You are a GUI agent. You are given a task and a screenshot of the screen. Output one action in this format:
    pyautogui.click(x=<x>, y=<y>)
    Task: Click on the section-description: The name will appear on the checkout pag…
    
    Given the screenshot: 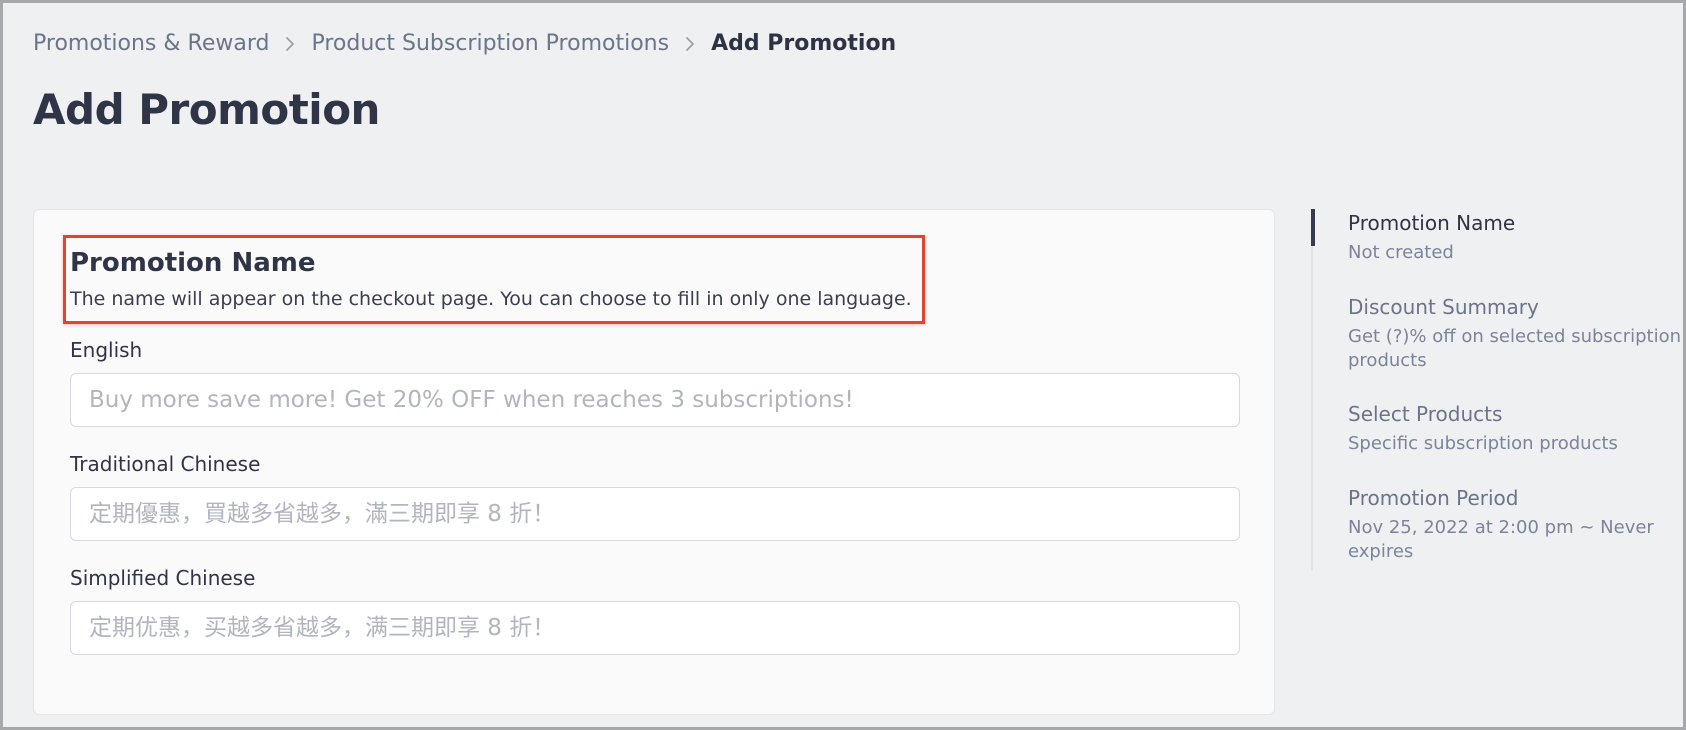 What is the action you would take?
    pyautogui.click(x=491, y=299)
    